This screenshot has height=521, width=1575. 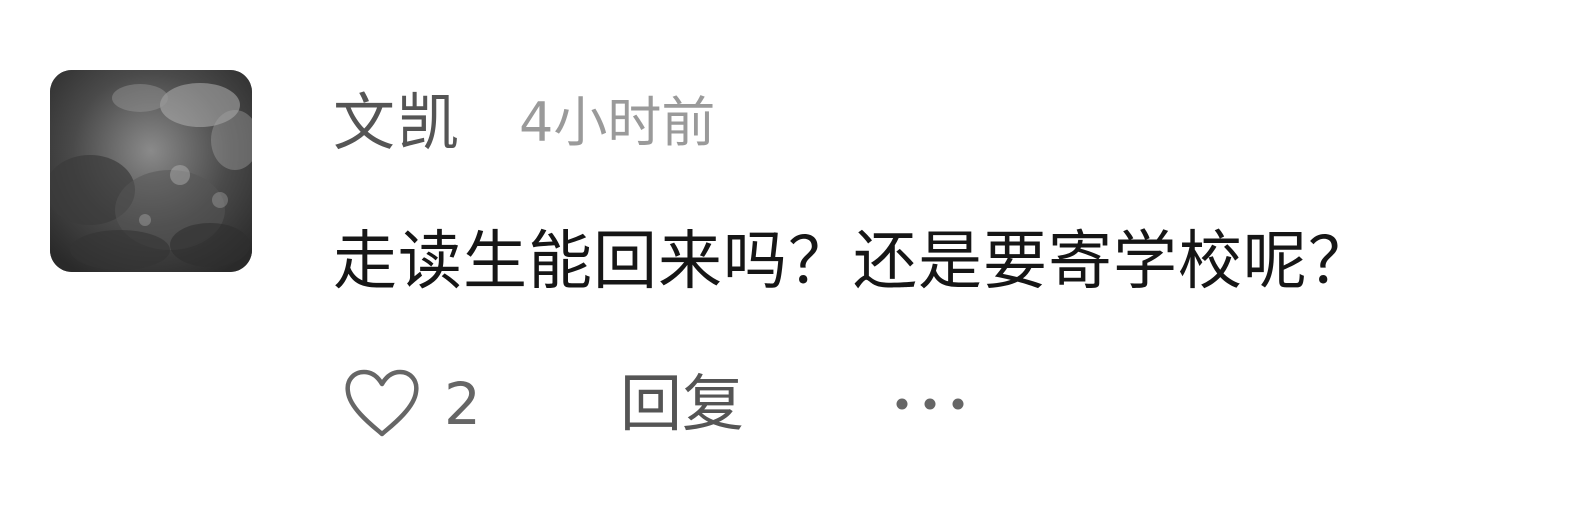 I want to click on heart-icon, so click(x=382, y=404).